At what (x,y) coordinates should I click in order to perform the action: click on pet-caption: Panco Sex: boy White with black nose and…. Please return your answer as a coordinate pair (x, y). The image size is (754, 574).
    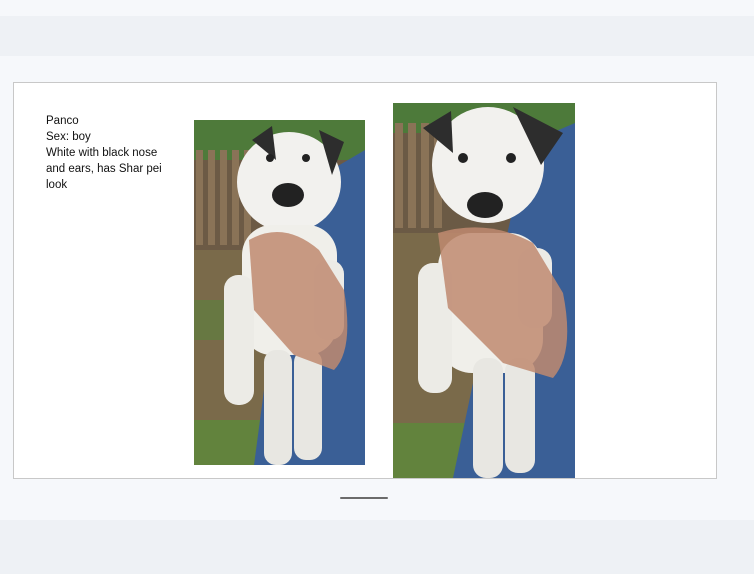
    Looking at the image, I should click on (111, 153).